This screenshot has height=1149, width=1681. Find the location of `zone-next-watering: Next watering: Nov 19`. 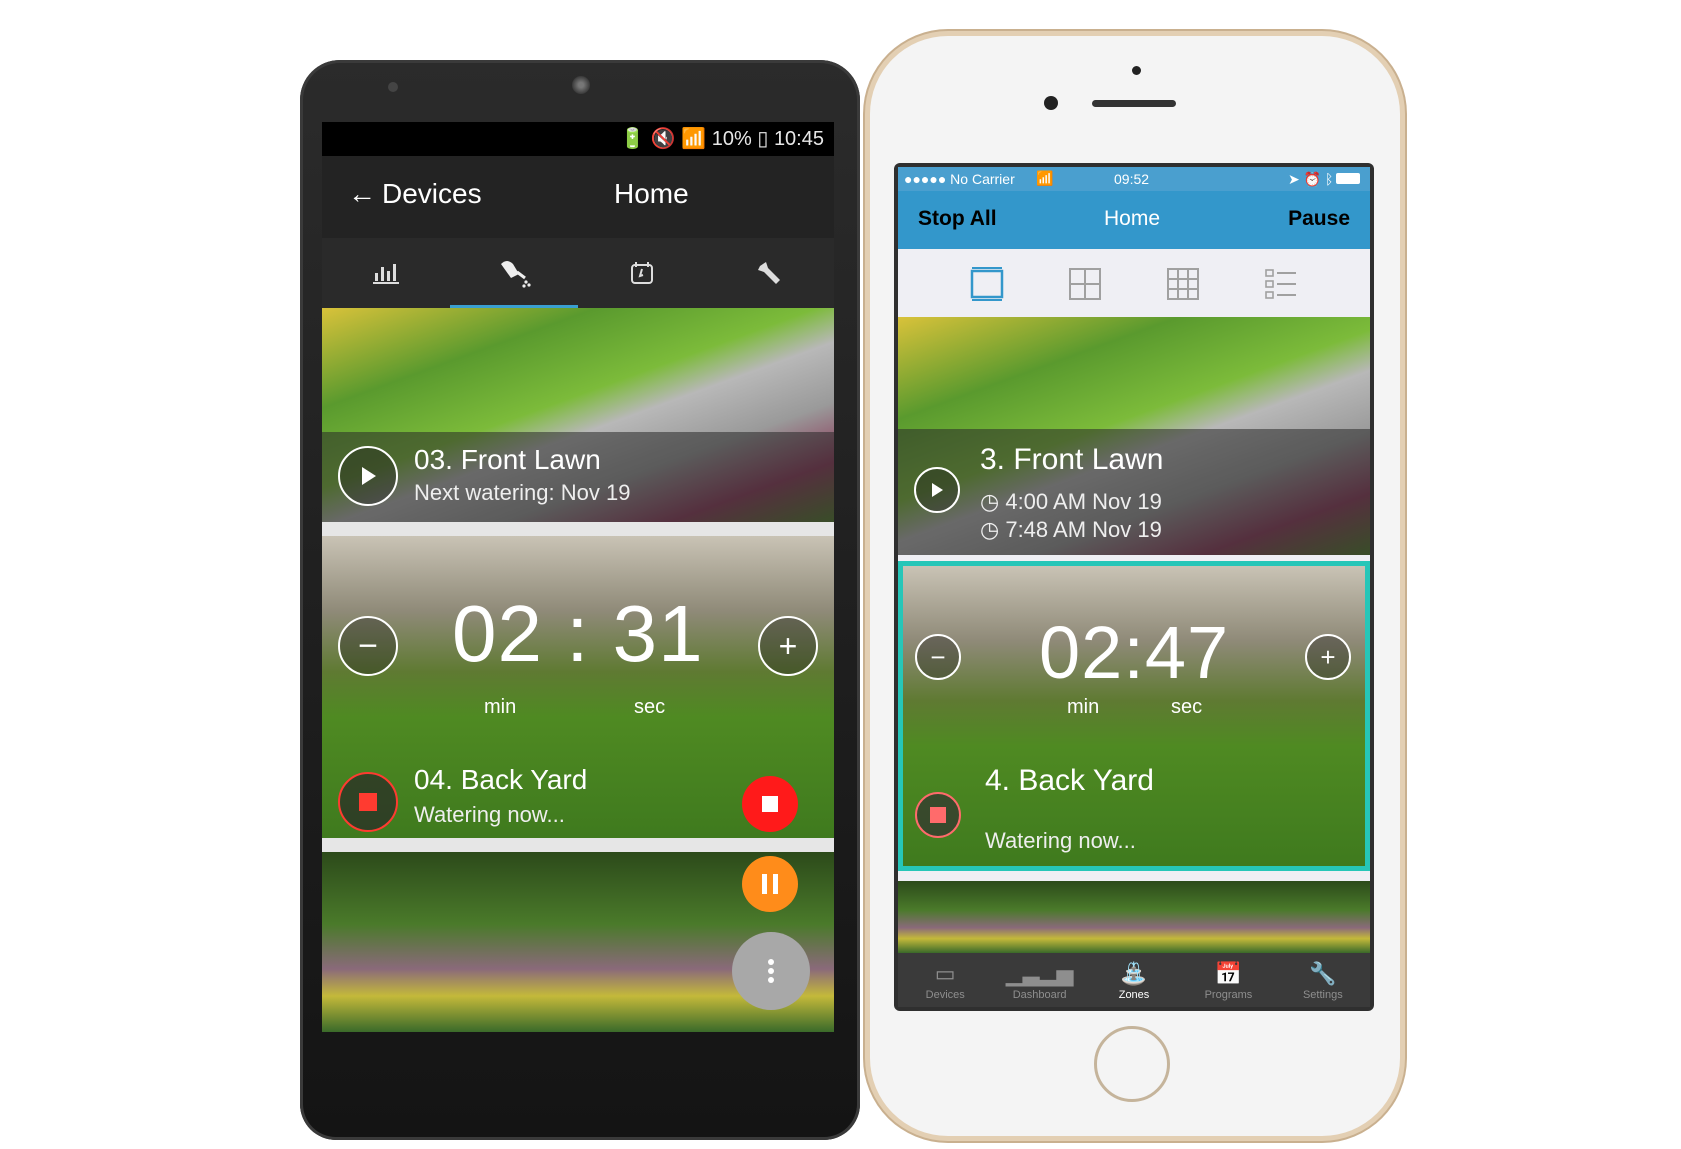

zone-next-watering: Next watering: Nov 19 is located at coordinates (522, 492).